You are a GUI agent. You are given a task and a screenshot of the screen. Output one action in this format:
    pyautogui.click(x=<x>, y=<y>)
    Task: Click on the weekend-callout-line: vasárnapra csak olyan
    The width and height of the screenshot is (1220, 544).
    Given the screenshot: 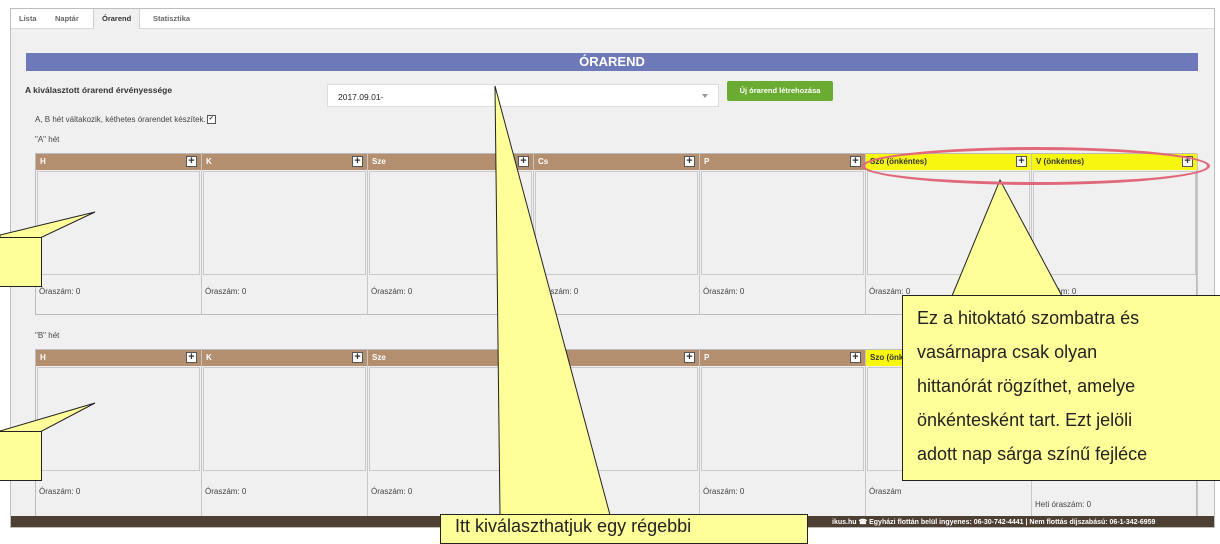 What is the action you would take?
    pyautogui.click(x=1007, y=352)
    